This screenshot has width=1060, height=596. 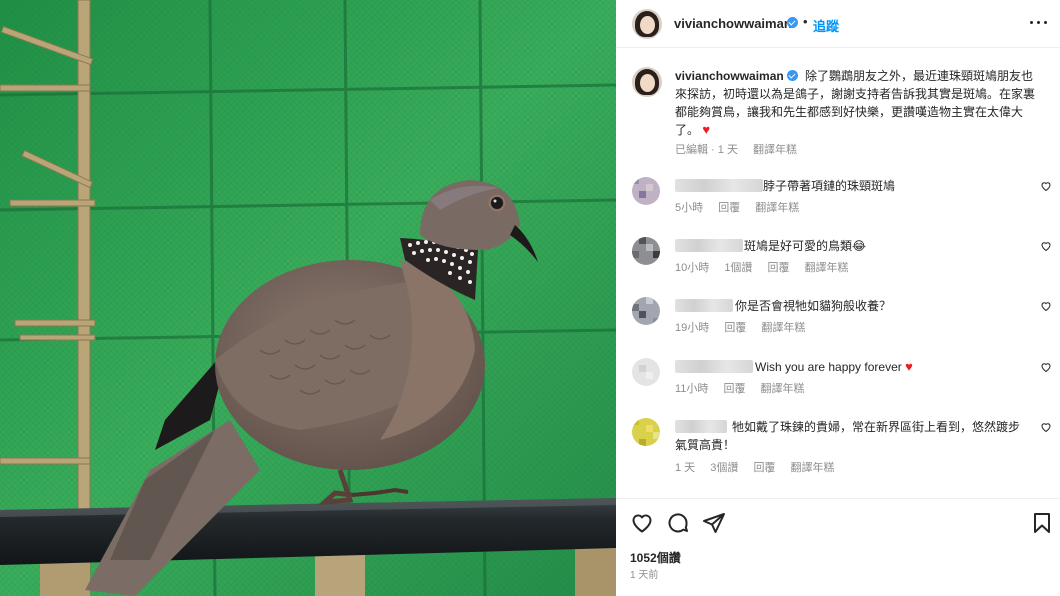 I want to click on caption-meta: 已編輯 · 1 天 翻譯年糕, so click(x=742, y=149).